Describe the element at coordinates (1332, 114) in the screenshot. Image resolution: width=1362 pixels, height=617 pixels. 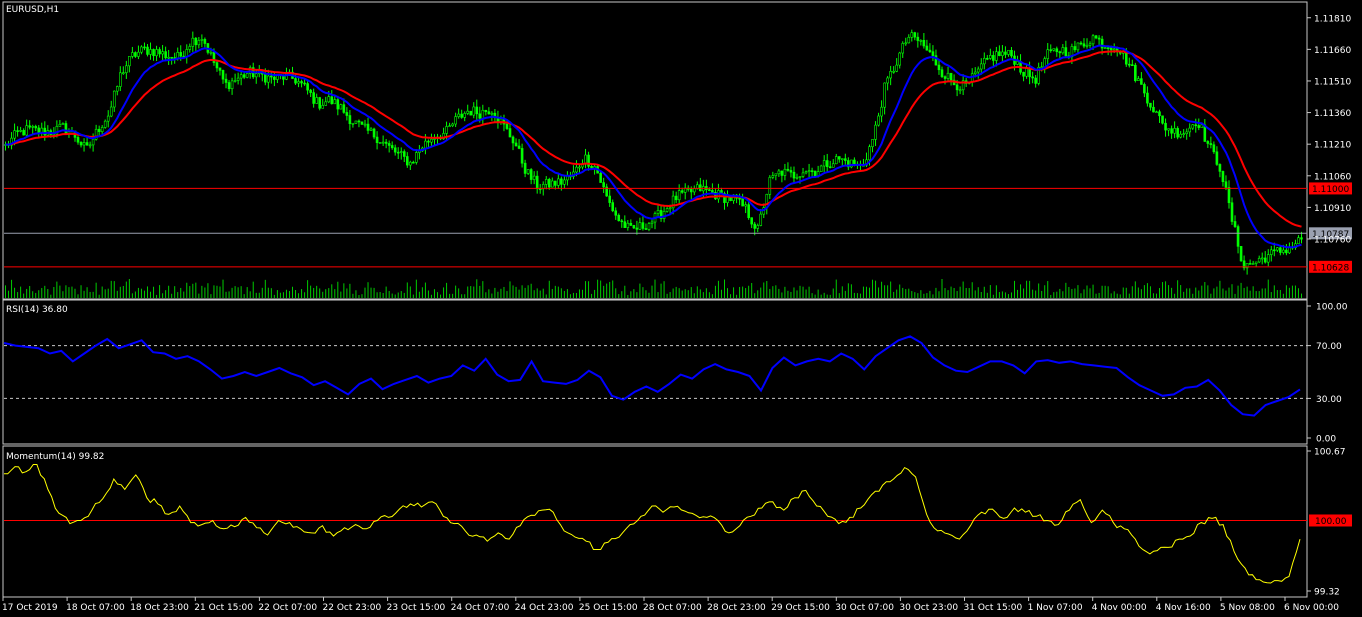
I see `price-tick-label: 1.11360` at that location.